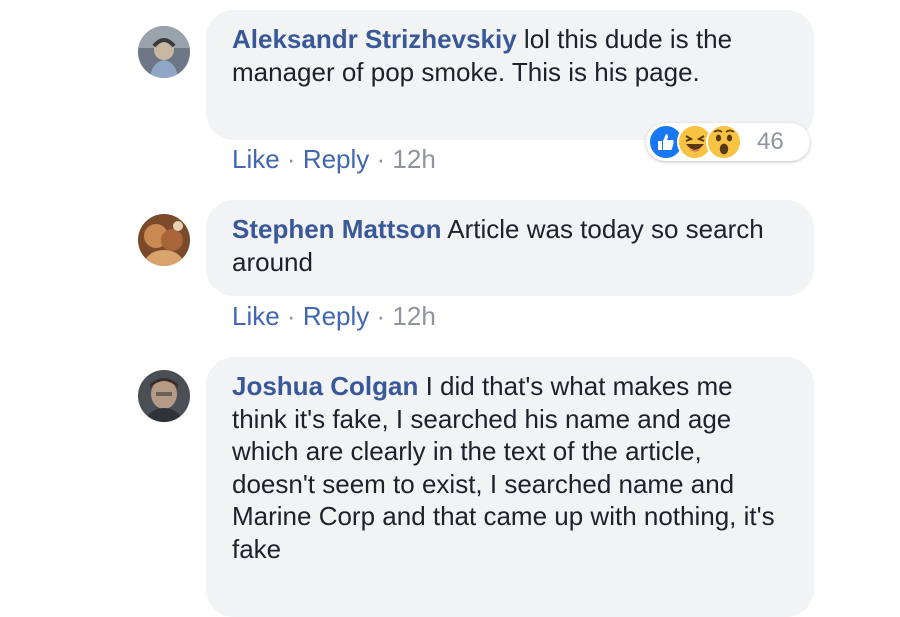  What do you see at coordinates (336, 229) in the screenshot?
I see `comment-author: Stephen Mattson` at bounding box center [336, 229].